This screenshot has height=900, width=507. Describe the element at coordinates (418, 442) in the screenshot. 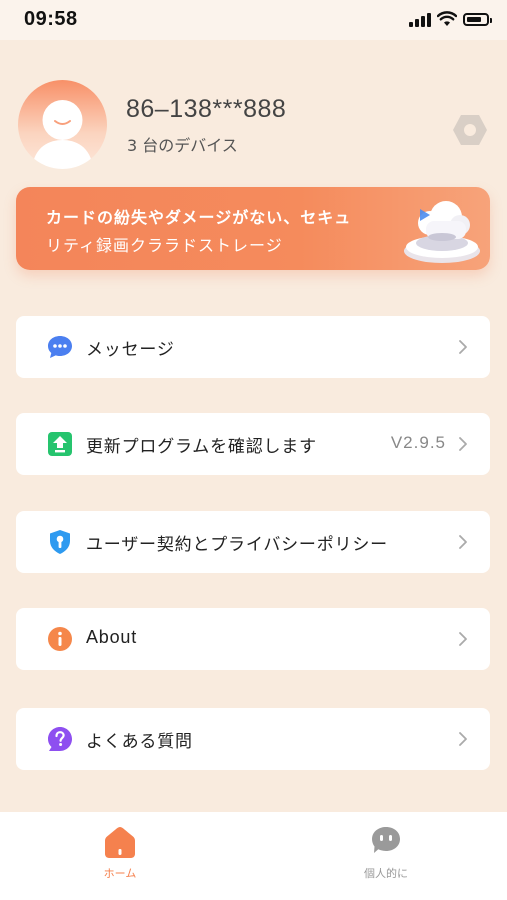

I see `app-version: V2.9.5` at that location.